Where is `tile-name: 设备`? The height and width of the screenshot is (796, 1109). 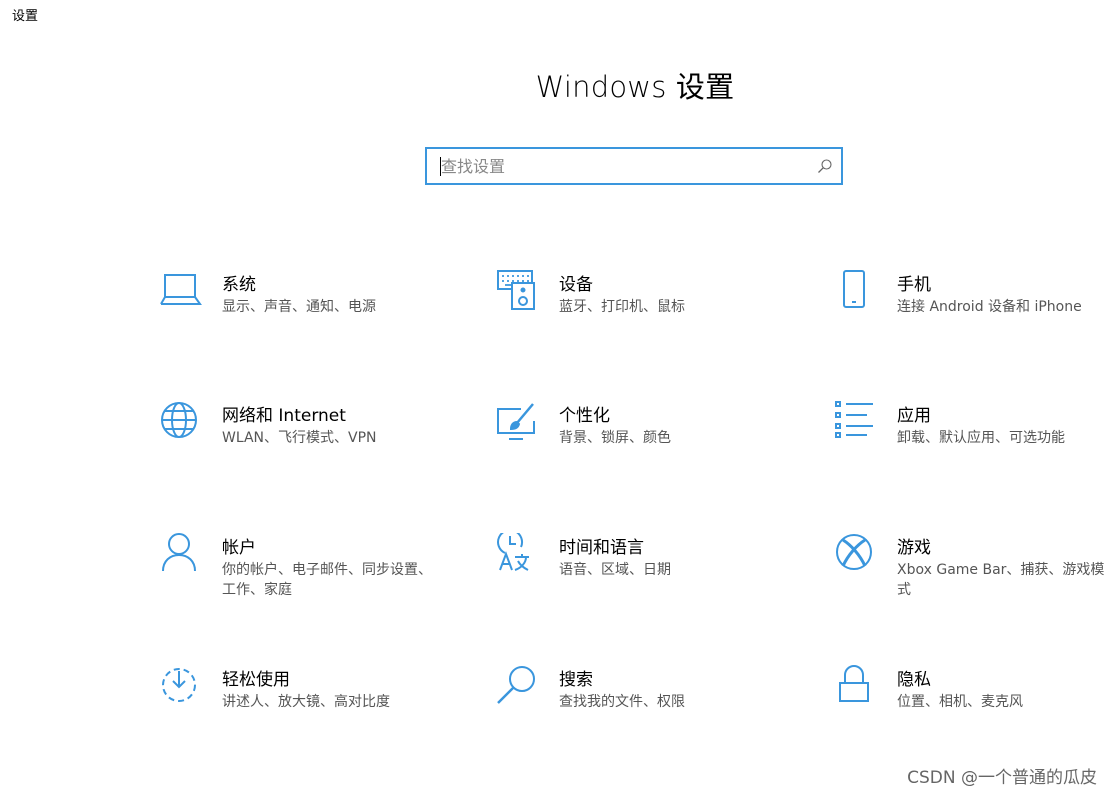 tile-name: 设备 is located at coordinates (576, 285).